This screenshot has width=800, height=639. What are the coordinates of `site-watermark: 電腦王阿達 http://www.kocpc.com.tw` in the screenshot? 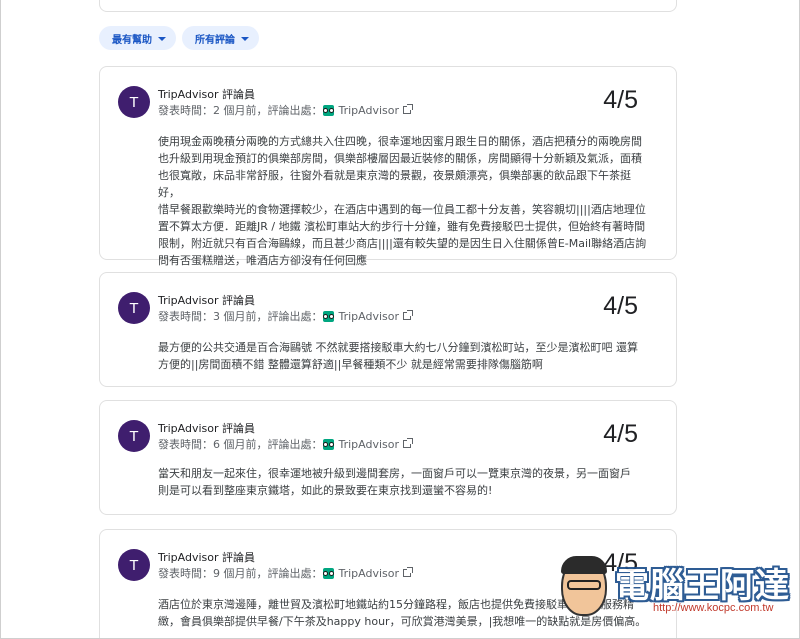 It's located at (676, 591).